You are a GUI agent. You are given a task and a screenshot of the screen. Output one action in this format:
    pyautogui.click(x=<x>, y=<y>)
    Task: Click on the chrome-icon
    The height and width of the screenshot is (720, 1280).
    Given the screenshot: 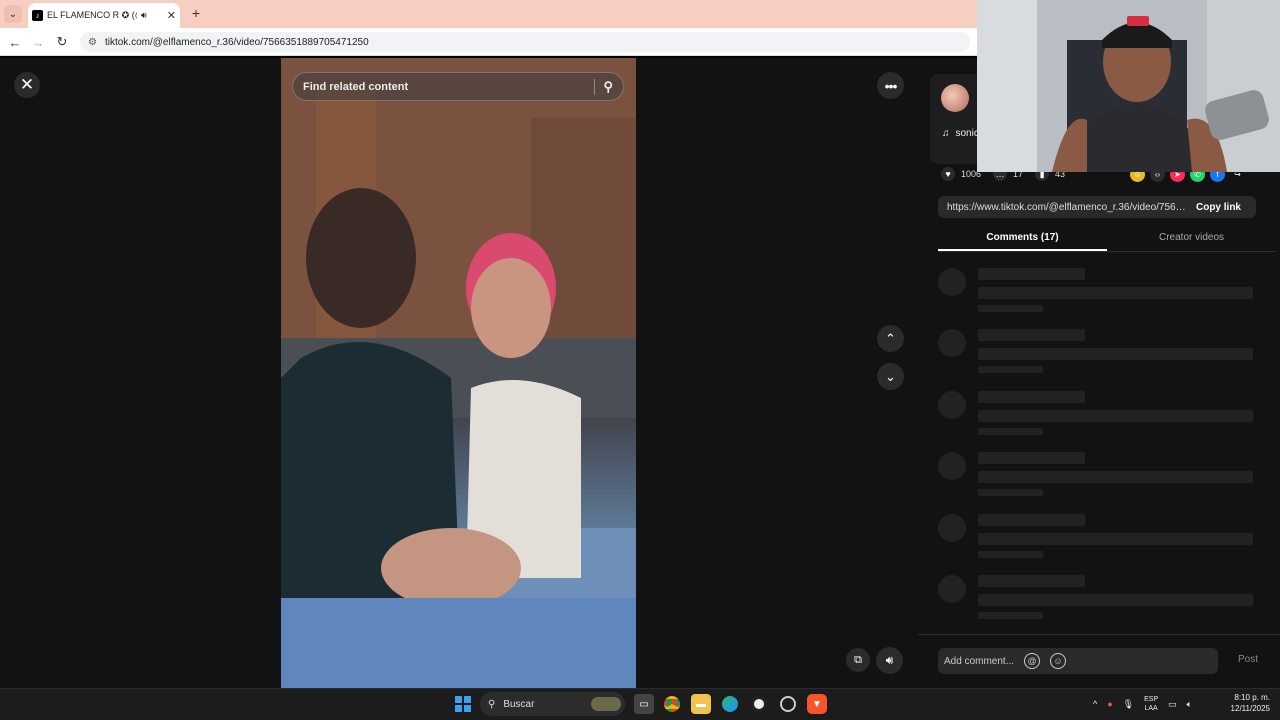 What is the action you would take?
    pyautogui.click(x=672, y=704)
    